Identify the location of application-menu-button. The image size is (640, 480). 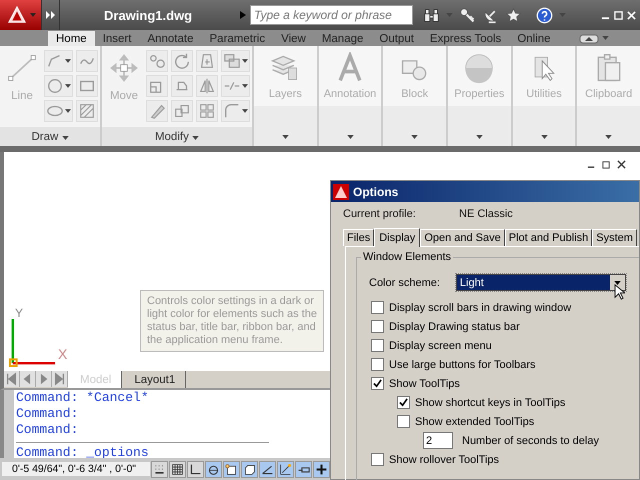
(21, 15).